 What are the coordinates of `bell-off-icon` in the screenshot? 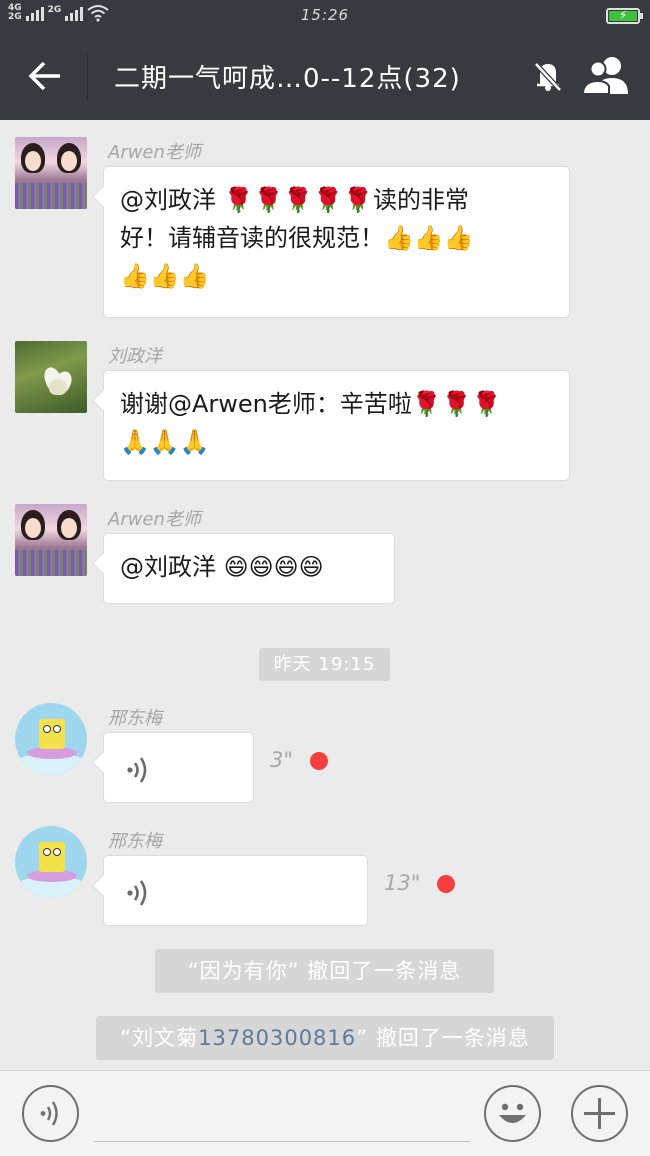 It's located at (548, 76).